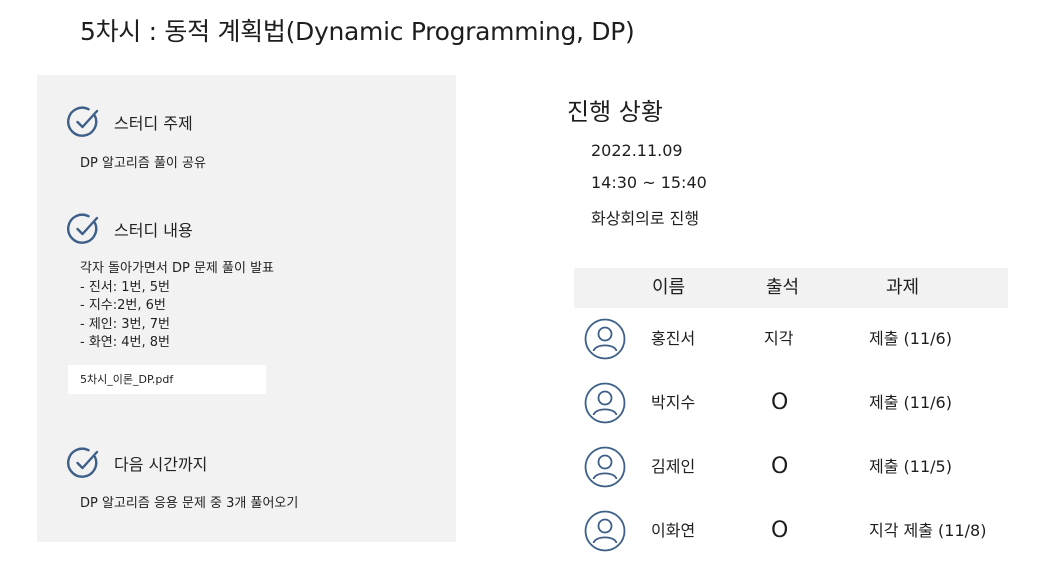 The width and height of the screenshot is (1047, 570). What do you see at coordinates (910, 466) in the screenshot?
I see `row-assignment: 제출 (11/5)` at bounding box center [910, 466].